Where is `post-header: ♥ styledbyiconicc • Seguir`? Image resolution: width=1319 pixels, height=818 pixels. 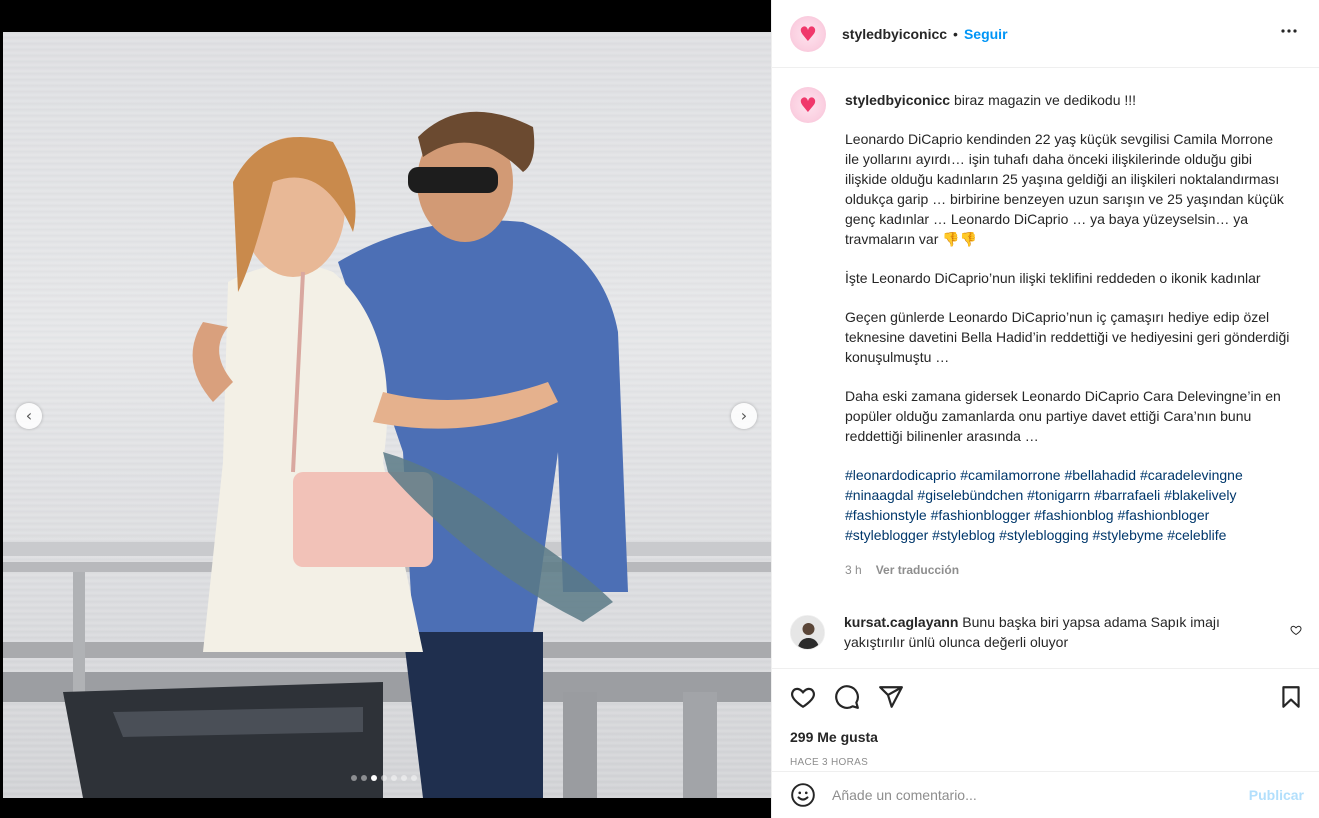
post-header: ♥ styledbyiconicc • Seguir is located at coordinates (1045, 34).